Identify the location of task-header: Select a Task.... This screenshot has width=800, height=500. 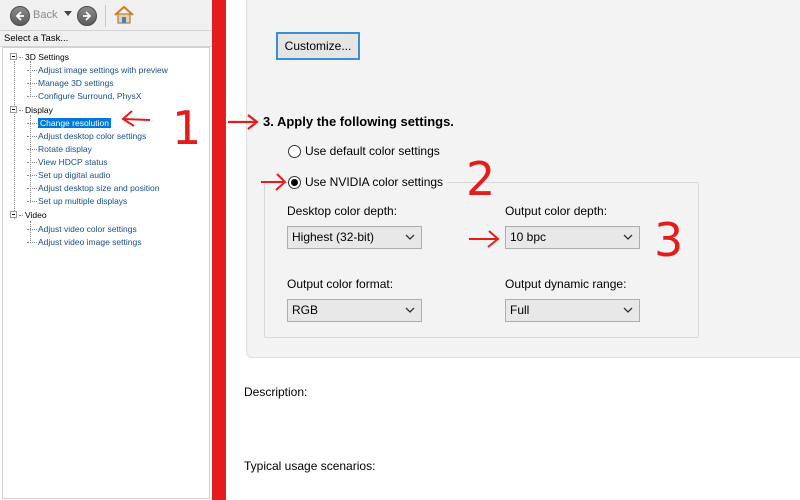
(106, 39).